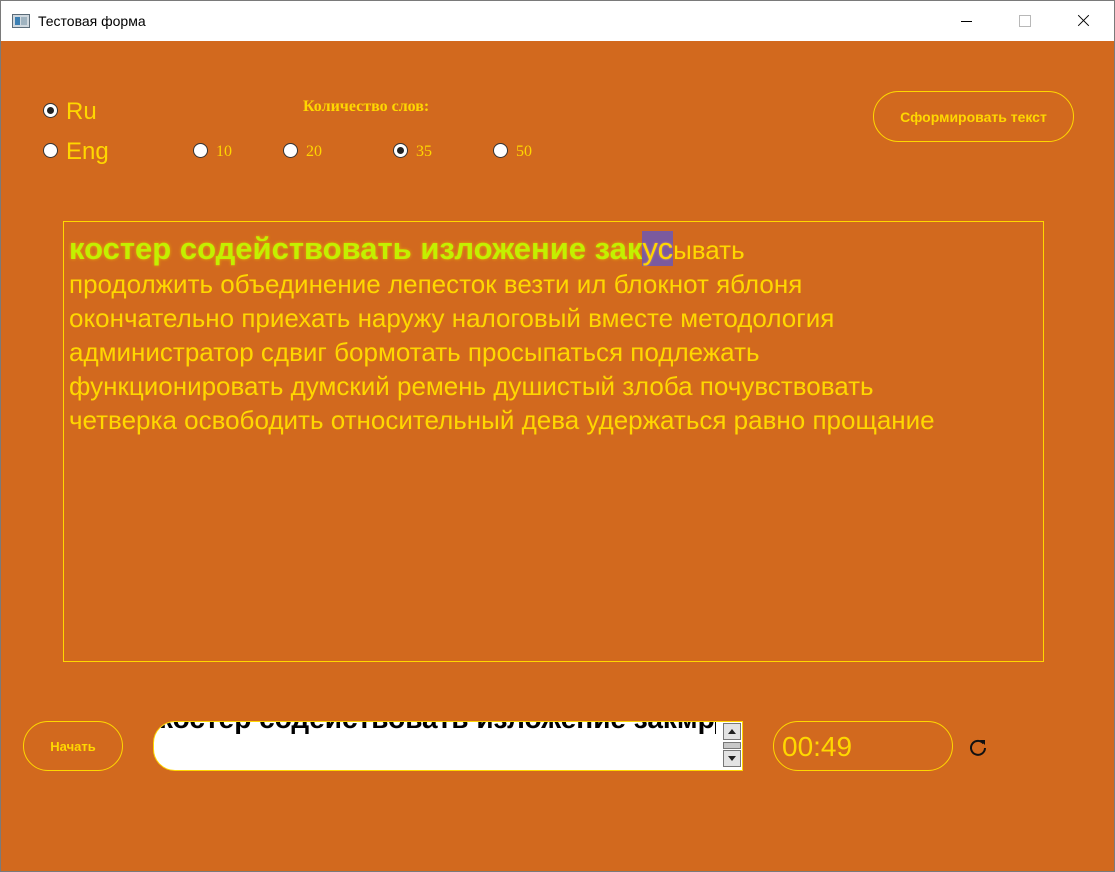  What do you see at coordinates (314, 151) in the screenshot?
I see `radio-count-20-label: 20` at bounding box center [314, 151].